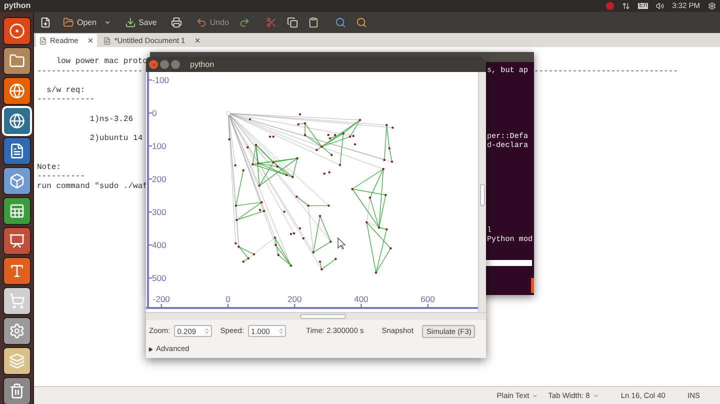 Image resolution: width=720 pixels, height=404 pixels. I want to click on text-line: Note:, so click(49, 167).